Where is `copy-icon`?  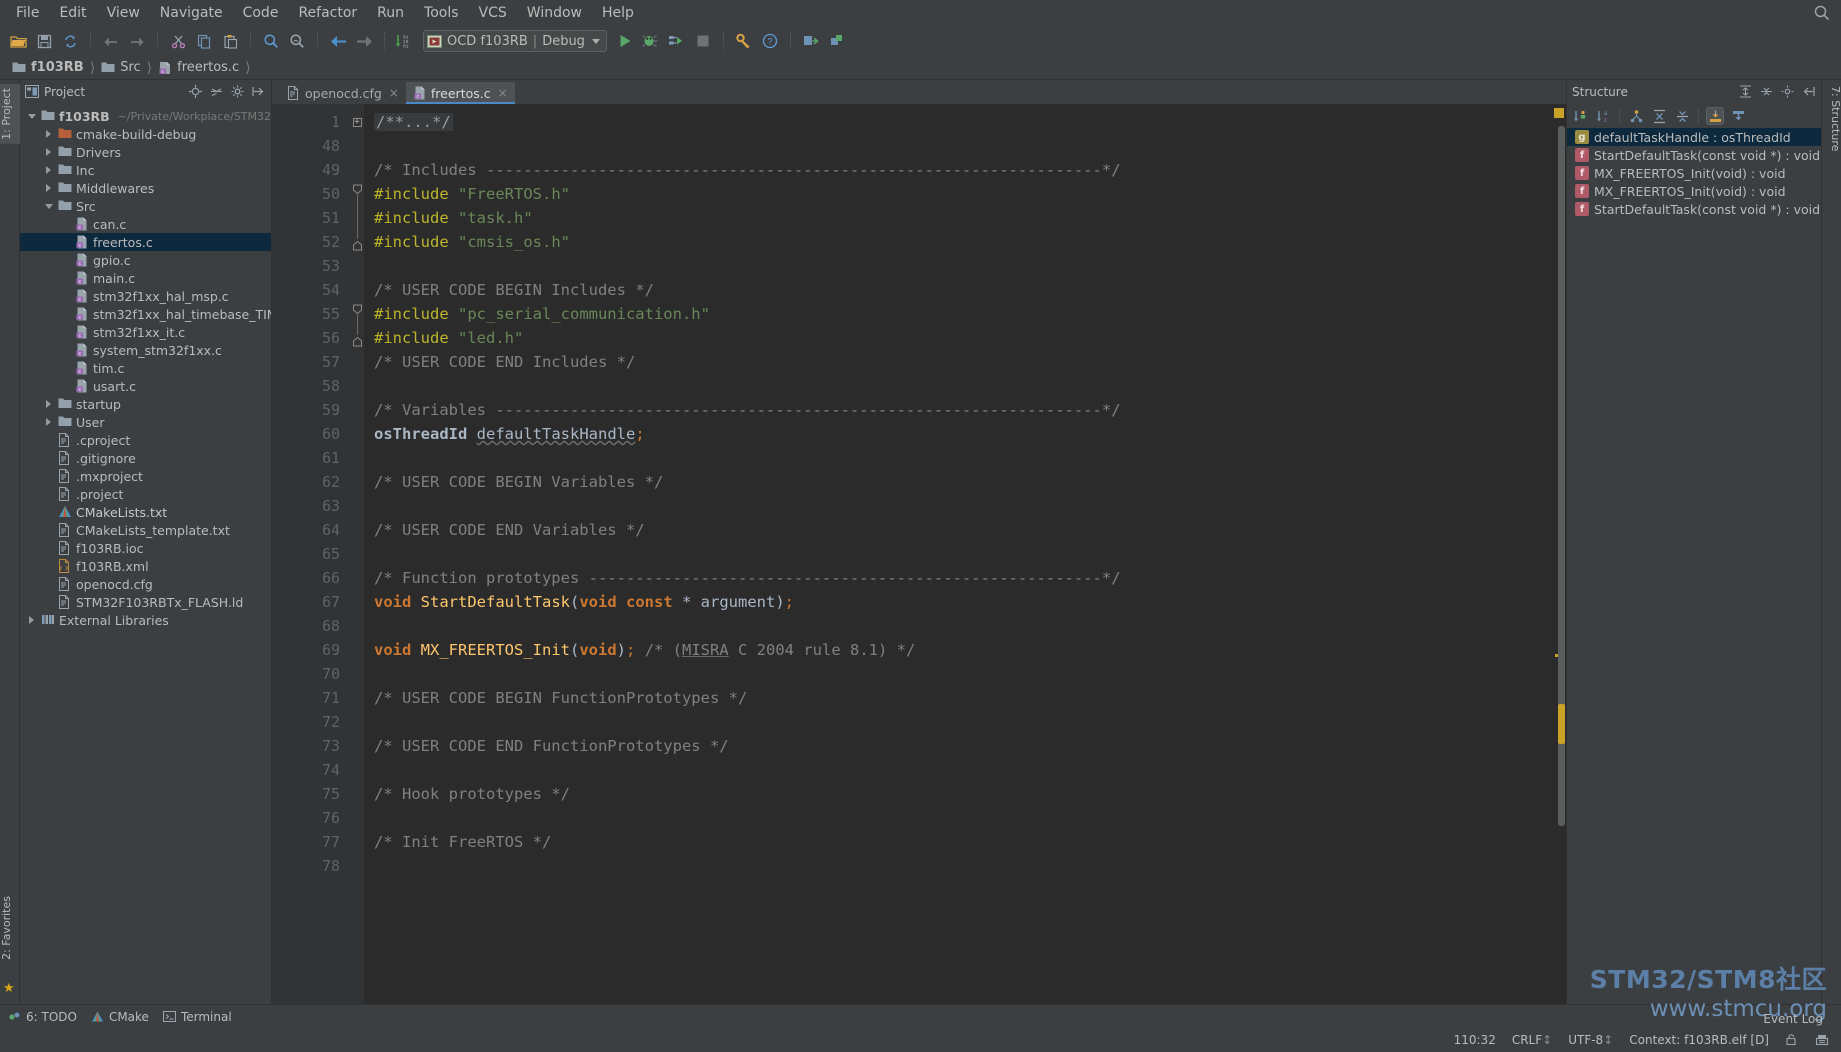
copy-icon is located at coordinates (204, 41).